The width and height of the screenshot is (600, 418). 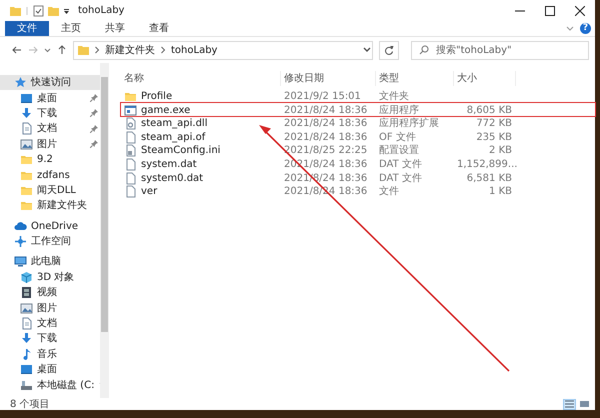 What do you see at coordinates (27, 10) in the screenshot?
I see `separator-icon` at bounding box center [27, 10].